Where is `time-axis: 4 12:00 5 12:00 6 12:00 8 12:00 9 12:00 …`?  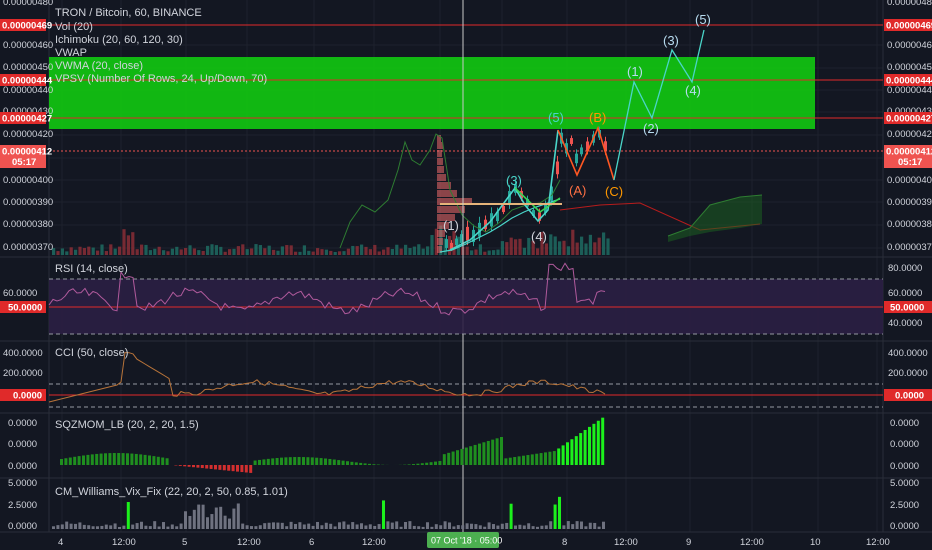 time-axis: 4 12:00 5 12:00 6 12:00 8 12:00 9 12:00 … is located at coordinates (474, 540).